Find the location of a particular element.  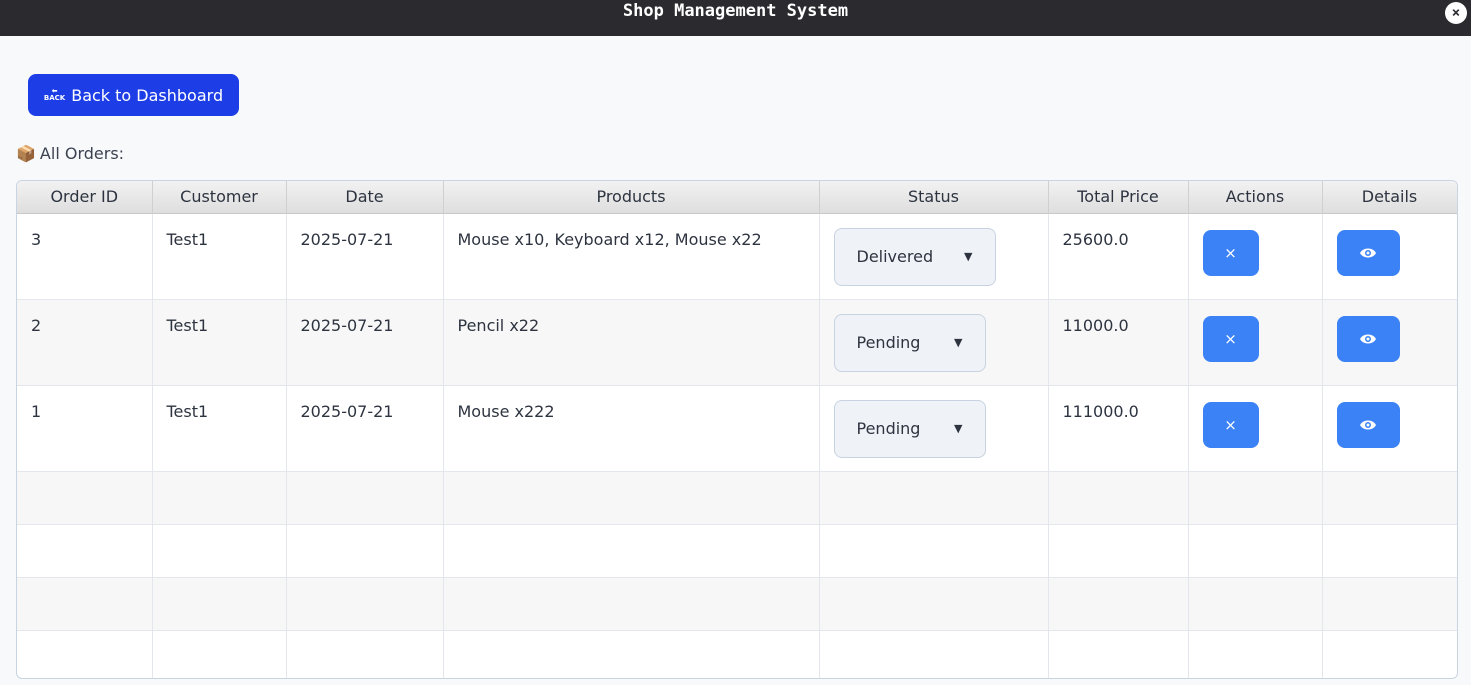

products: Mouse x222 is located at coordinates (631, 428).